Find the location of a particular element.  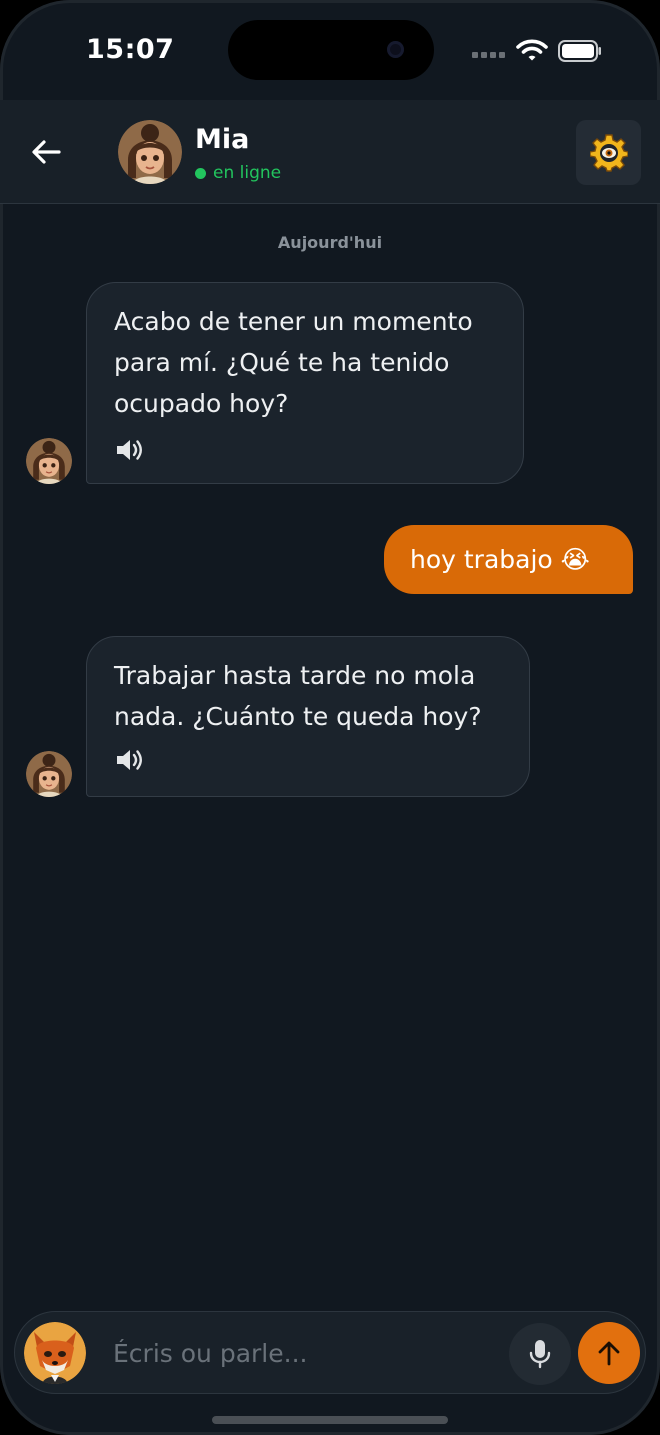

cellular-signal-icon is located at coordinates (488, 55).